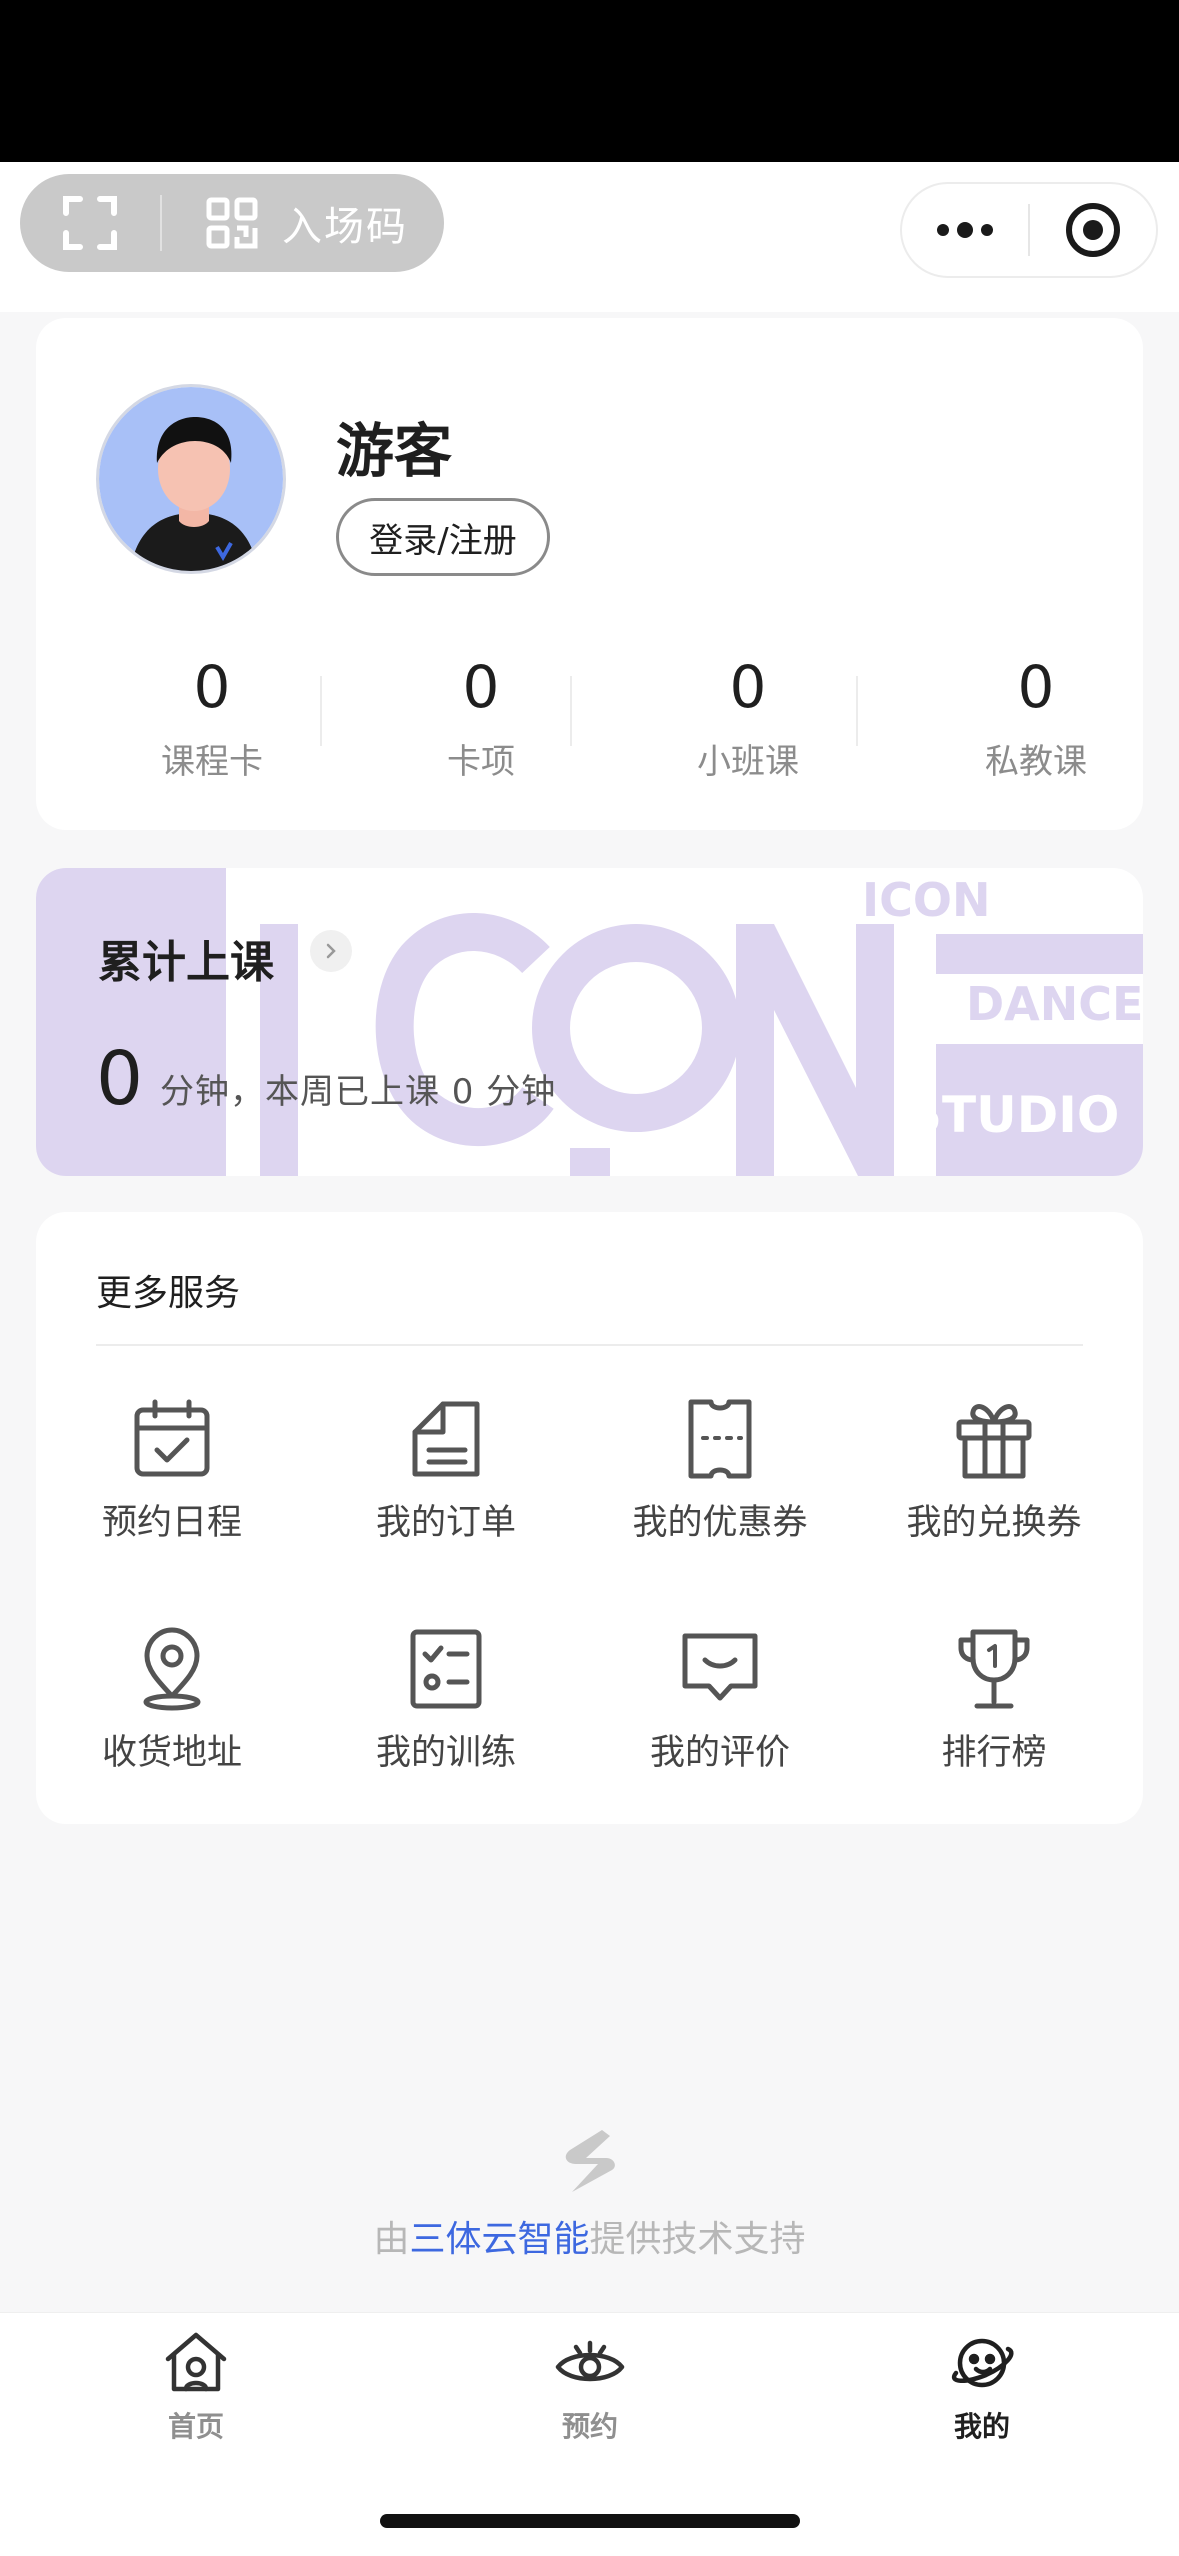  I want to click on service-label: 我的兑换券, so click(994, 1523).